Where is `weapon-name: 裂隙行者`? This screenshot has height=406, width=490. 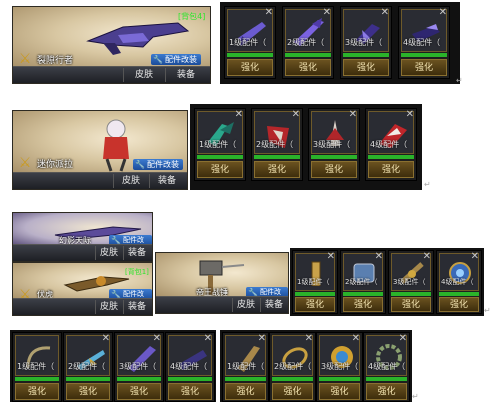 weapon-name: 裂隙行者 is located at coordinates (55, 61).